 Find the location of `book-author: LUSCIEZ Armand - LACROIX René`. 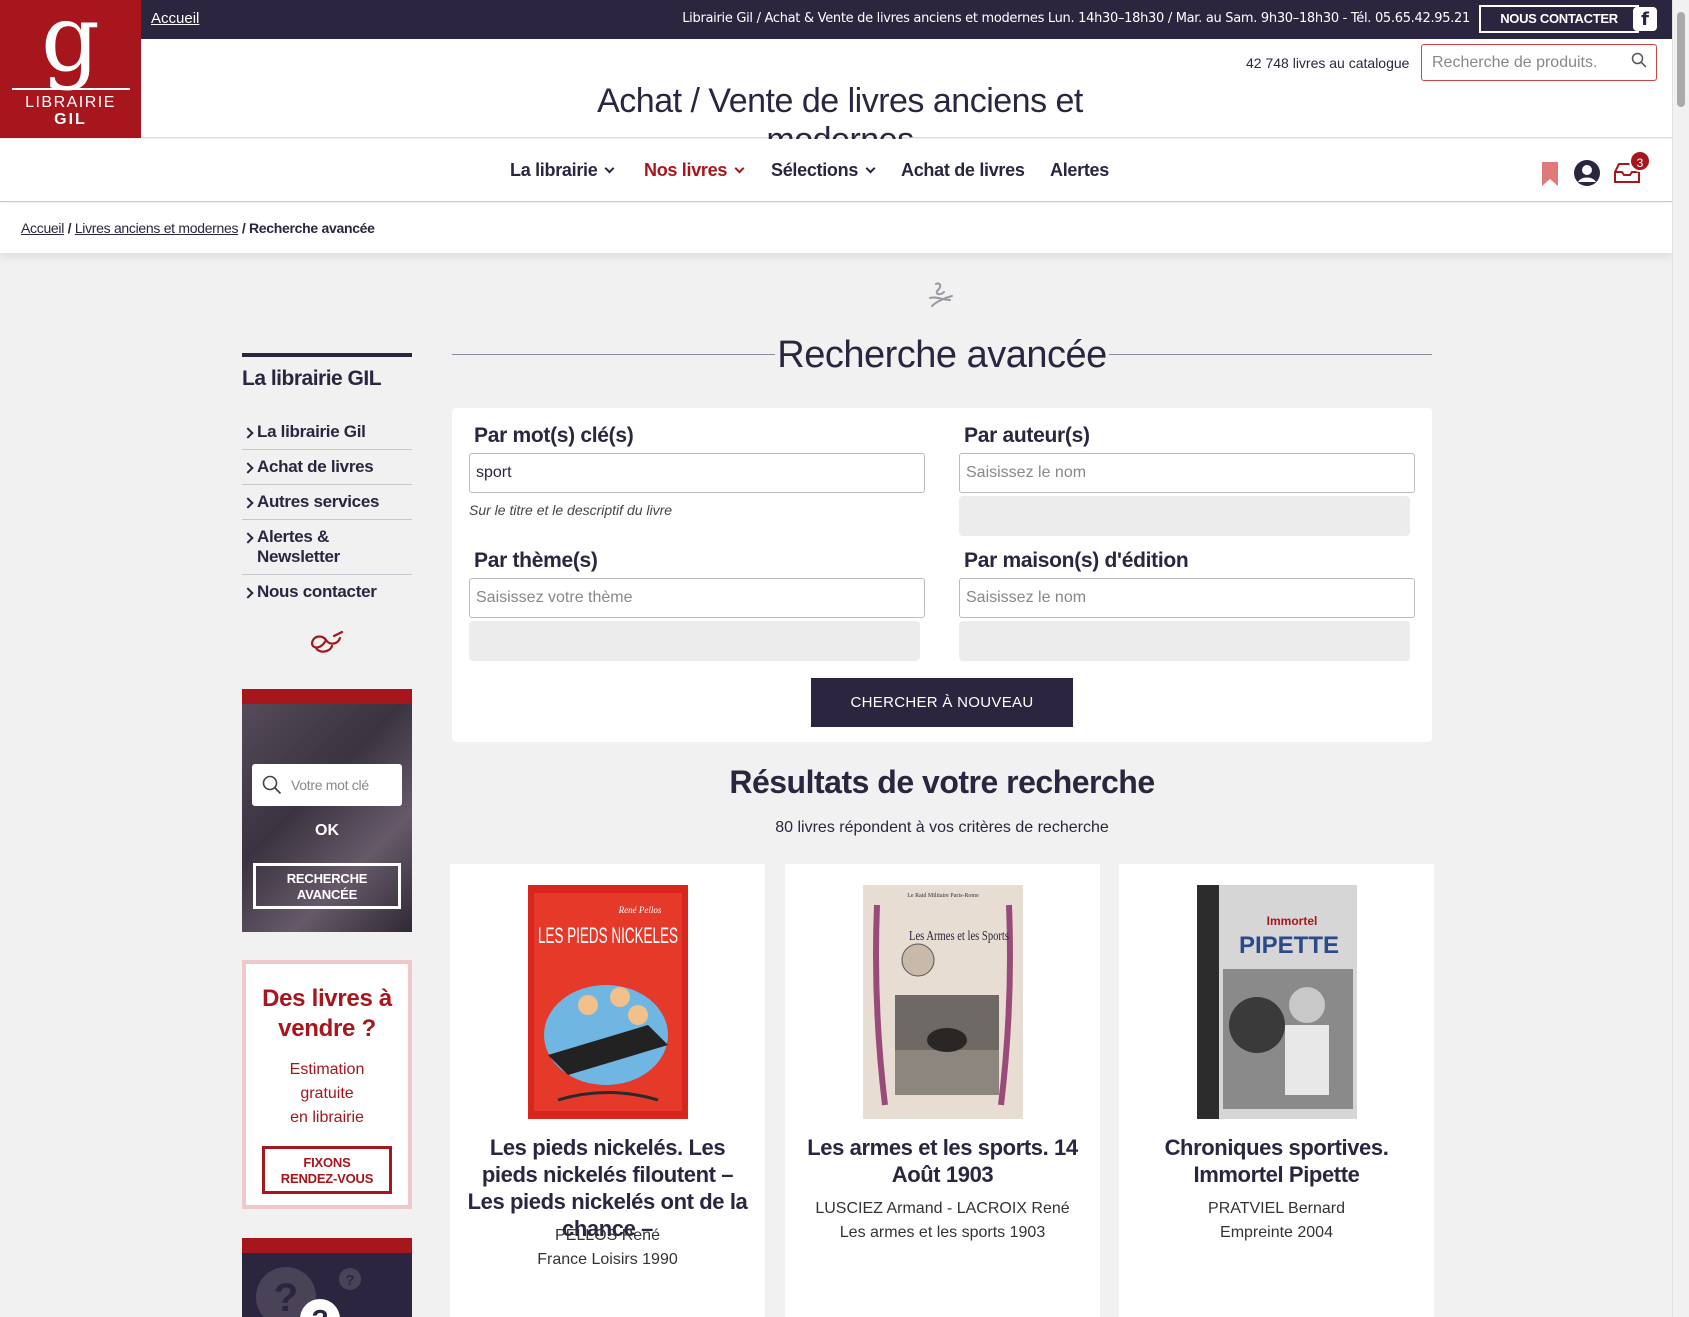

book-author: LUSCIEZ Armand - LACROIX René is located at coordinates (942, 1208).